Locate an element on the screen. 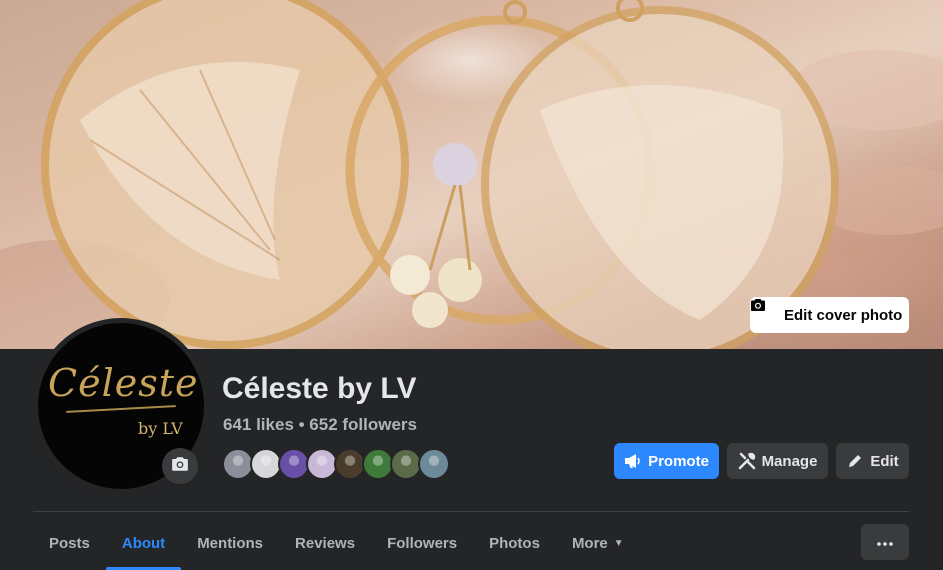 This screenshot has width=943, height=570. more-options-button is located at coordinates (885, 542).